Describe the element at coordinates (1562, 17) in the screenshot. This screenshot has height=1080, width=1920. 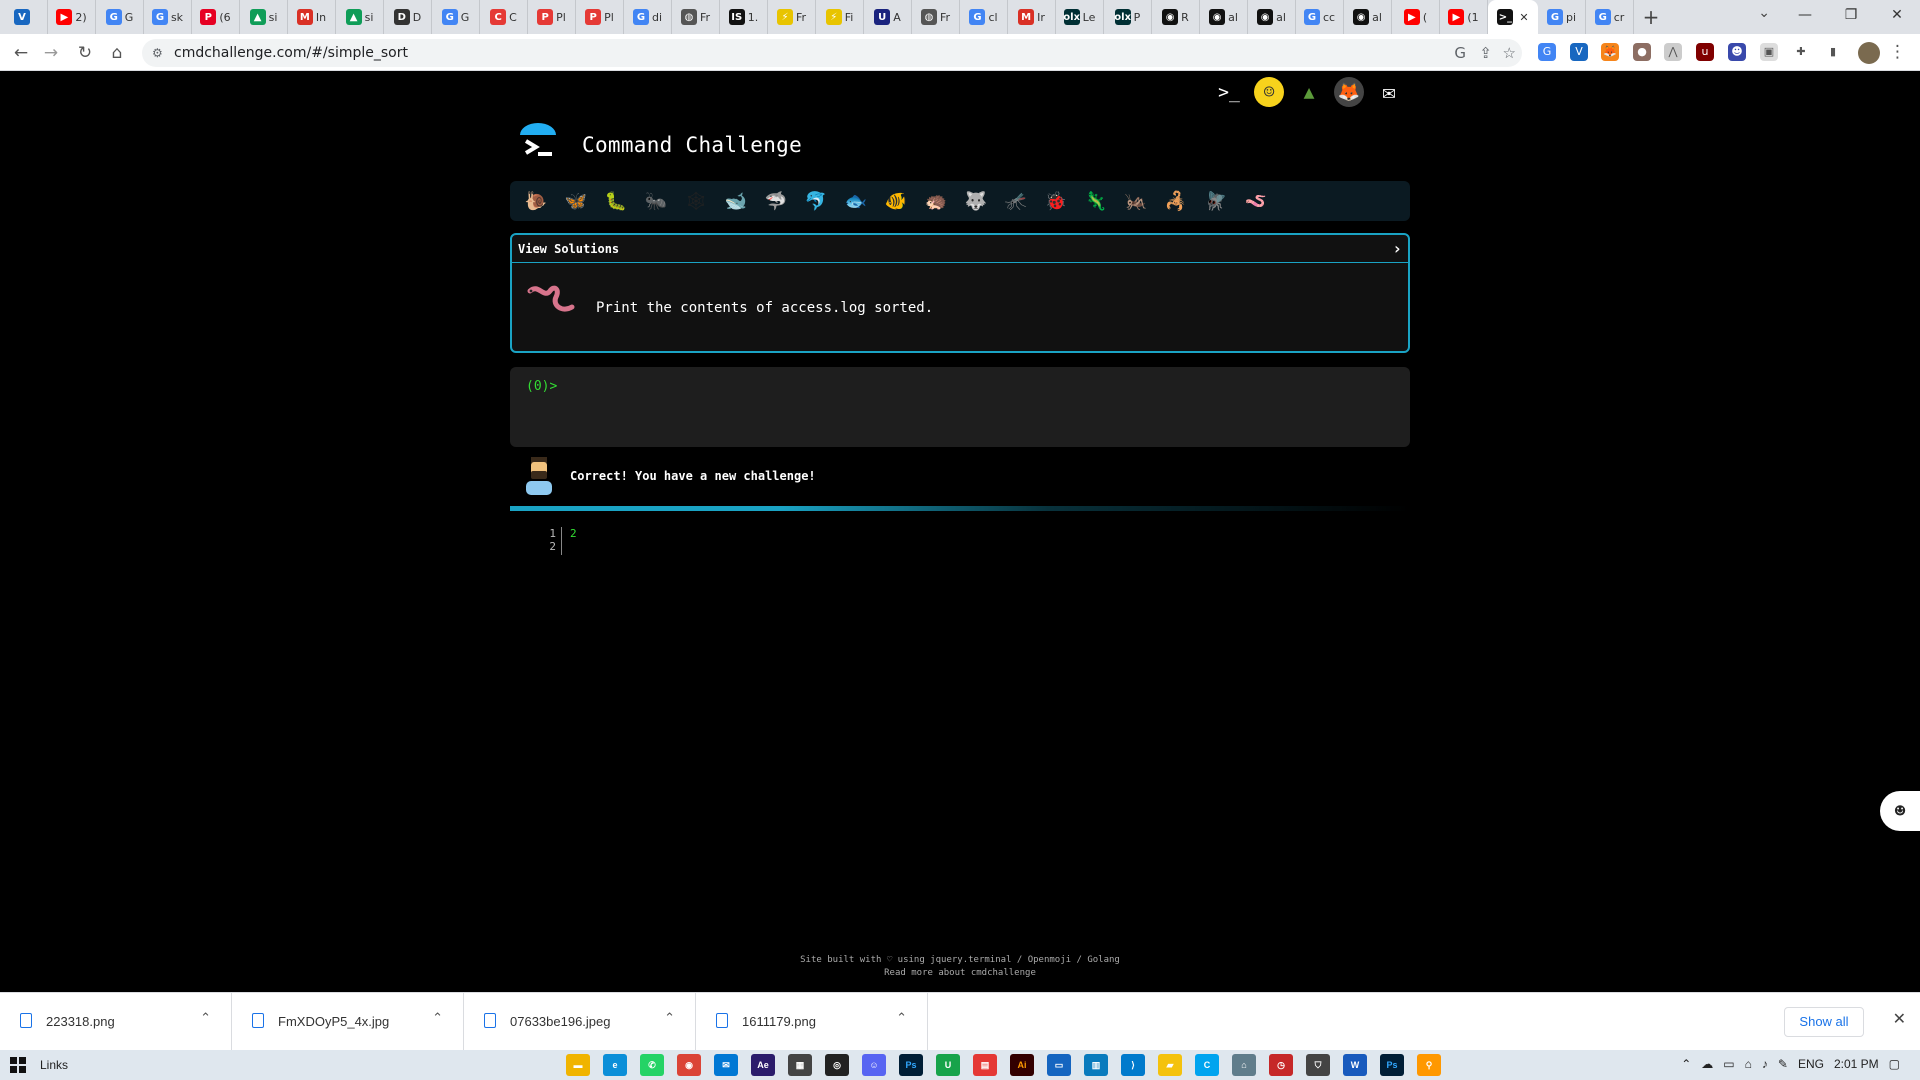
I see `browser-tab: Gpi` at that location.